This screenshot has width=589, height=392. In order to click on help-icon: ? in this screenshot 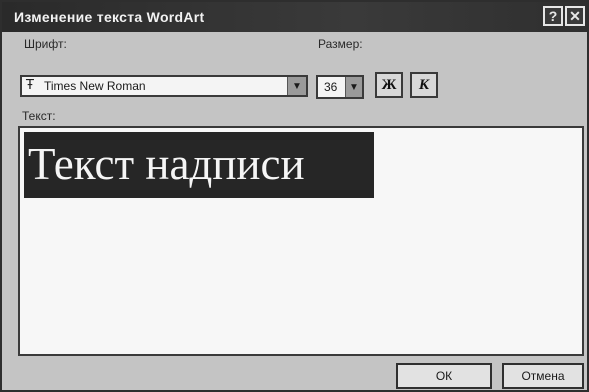, I will do `click(553, 16)`.